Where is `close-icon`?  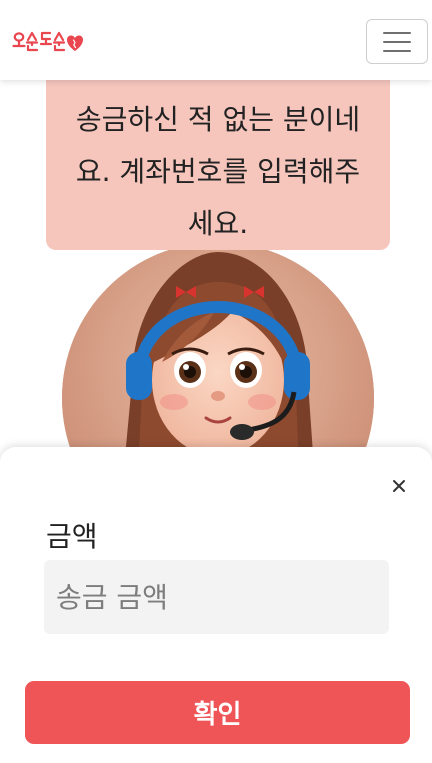 close-icon is located at coordinates (399, 486).